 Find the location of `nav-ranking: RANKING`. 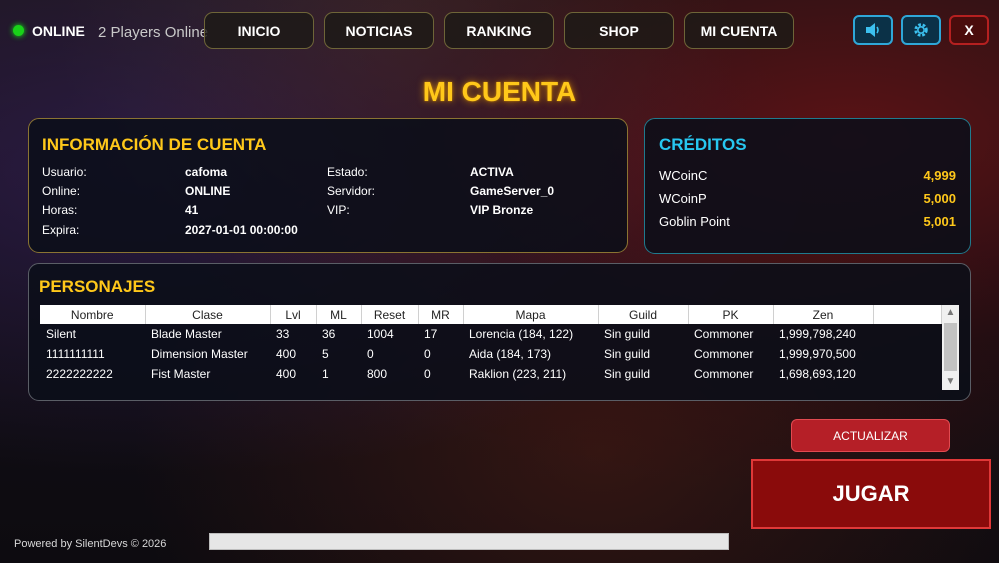

nav-ranking: RANKING is located at coordinates (499, 30).